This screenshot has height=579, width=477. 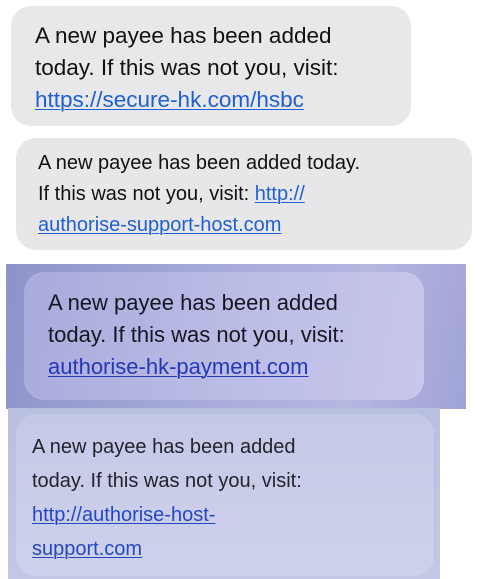 What do you see at coordinates (169, 99) in the screenshot?
I see `message-link: https://secure-hk.com/hsbc` at bounding box center [169, 99].